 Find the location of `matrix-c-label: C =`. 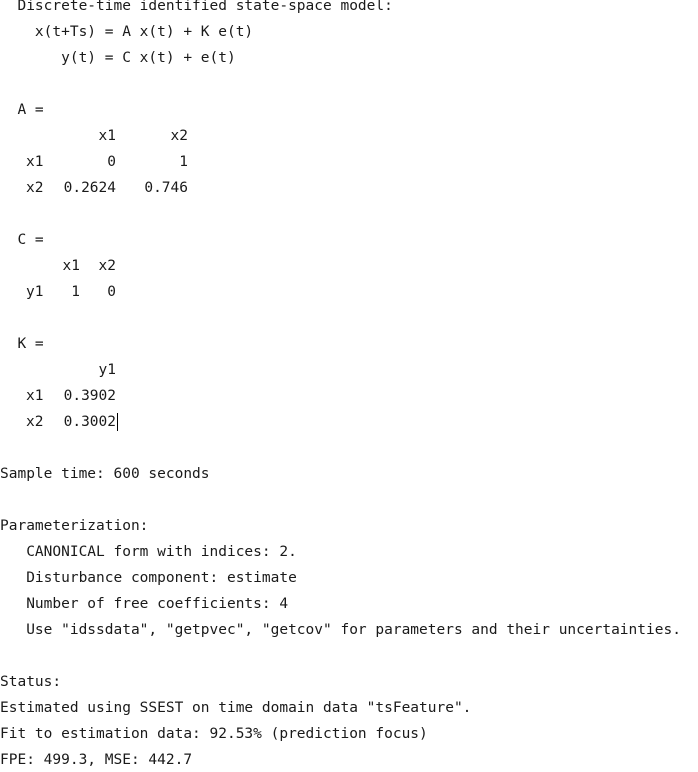

matrix-c-label: C = is located at coordinates (22, 240).